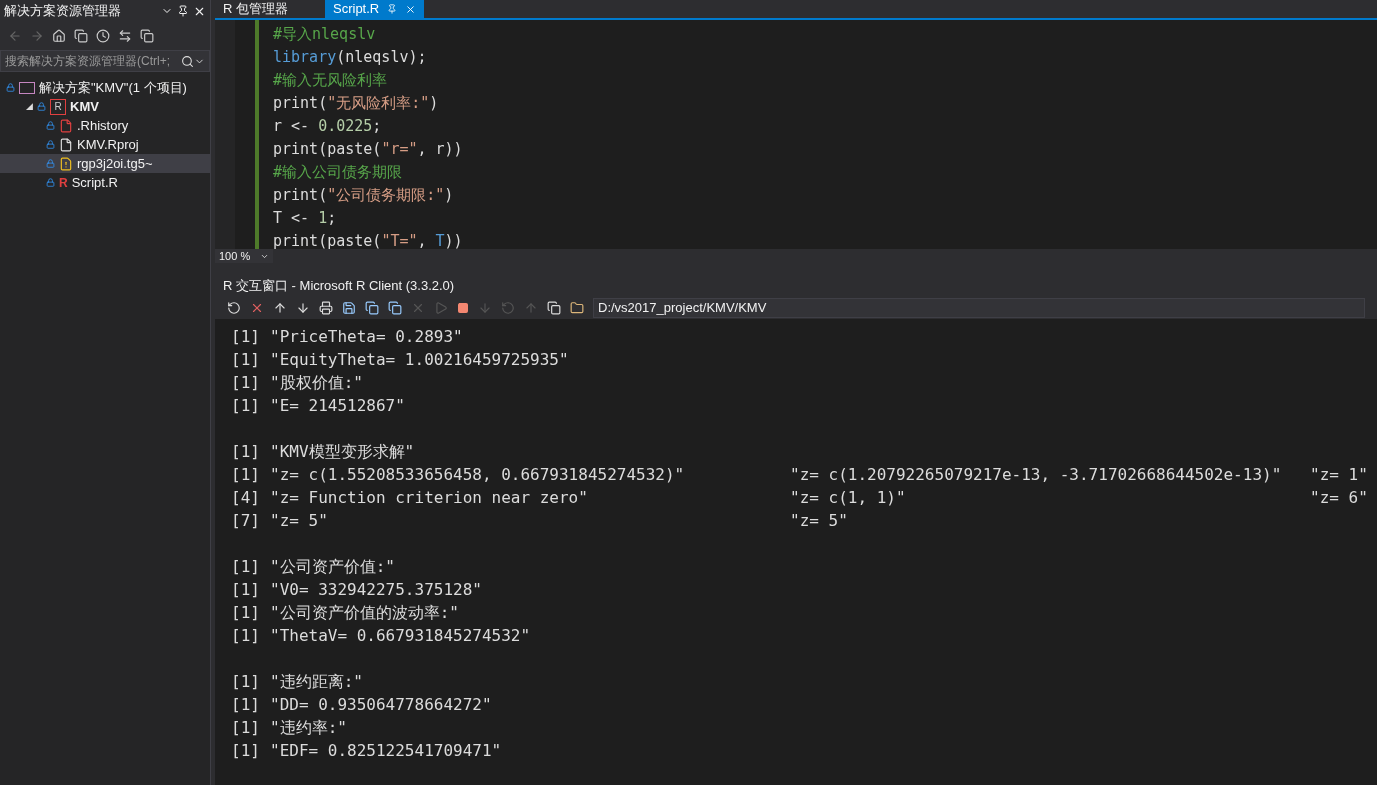  Describe the element at coordinates (59, 36) in the screenshot. I see `home-icon` at that location.